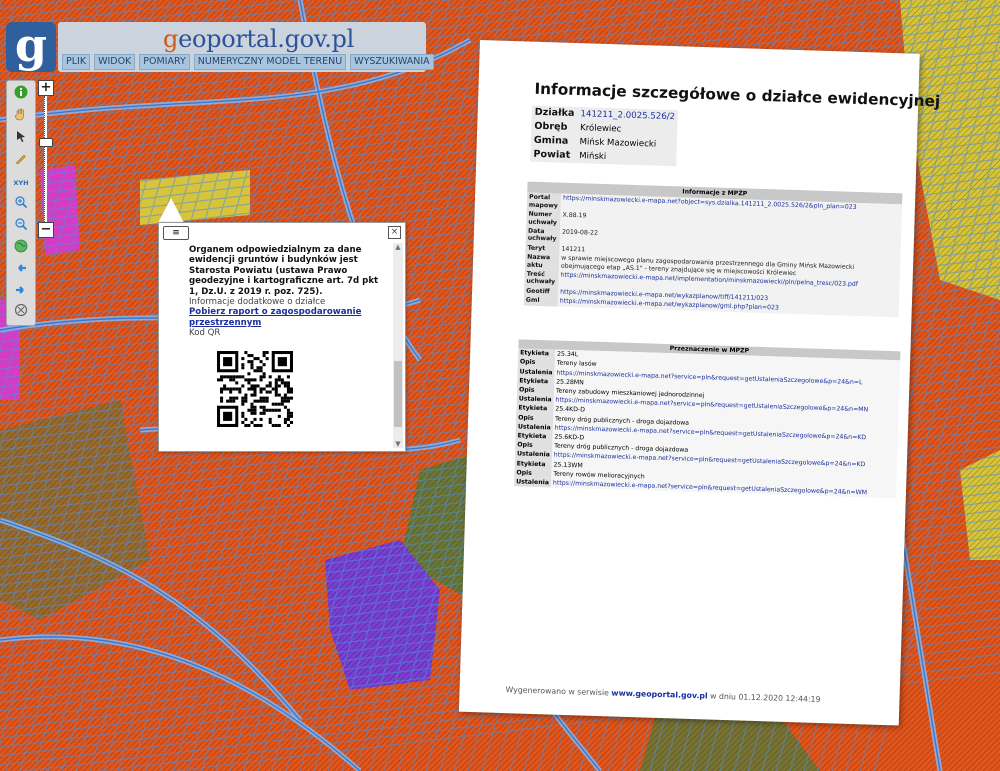  Describe the element at coordinates (392, 62) in the screenshot. I see `menu-item-wyszukiwania: WYSZUKIWANIA` at that location.